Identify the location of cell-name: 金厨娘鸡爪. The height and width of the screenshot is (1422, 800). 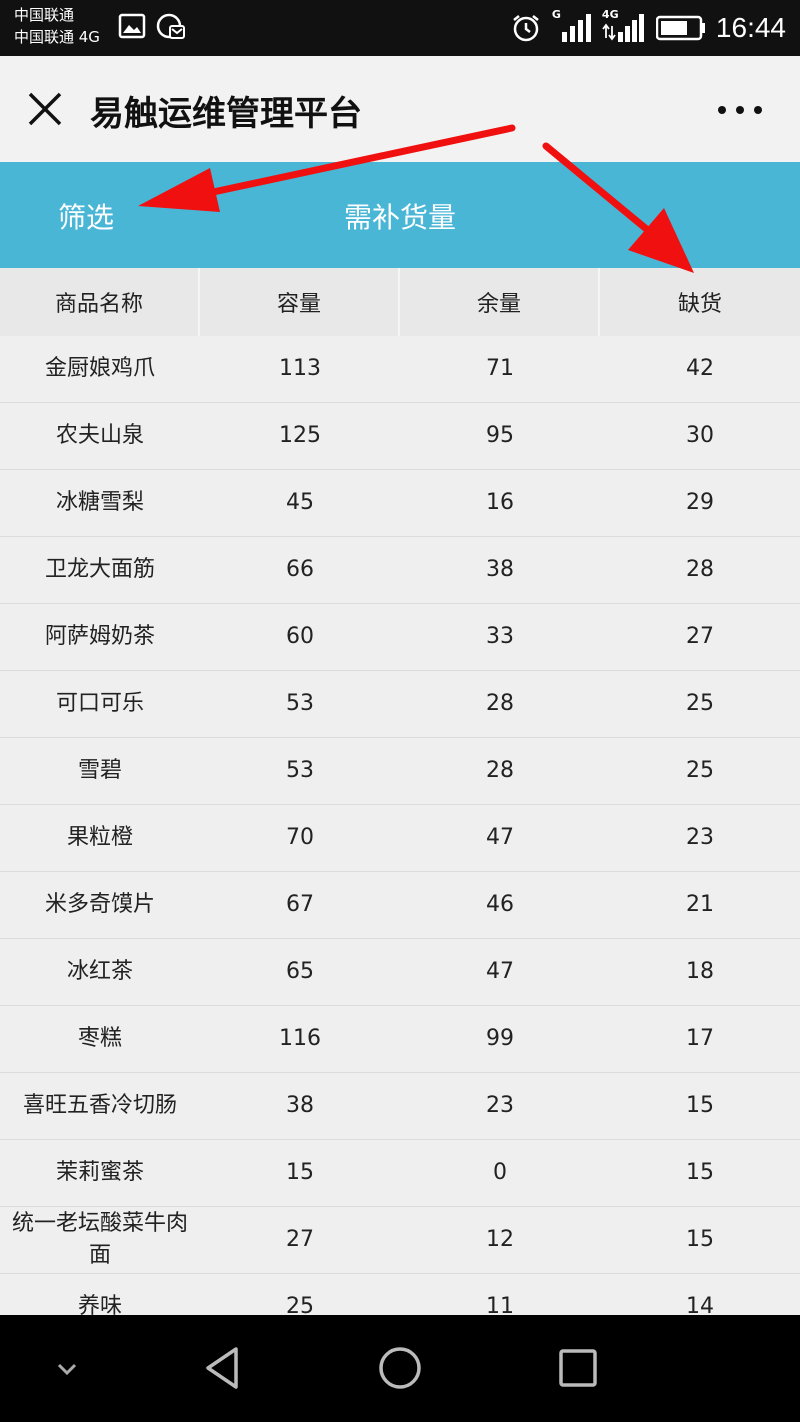
(99, 368).